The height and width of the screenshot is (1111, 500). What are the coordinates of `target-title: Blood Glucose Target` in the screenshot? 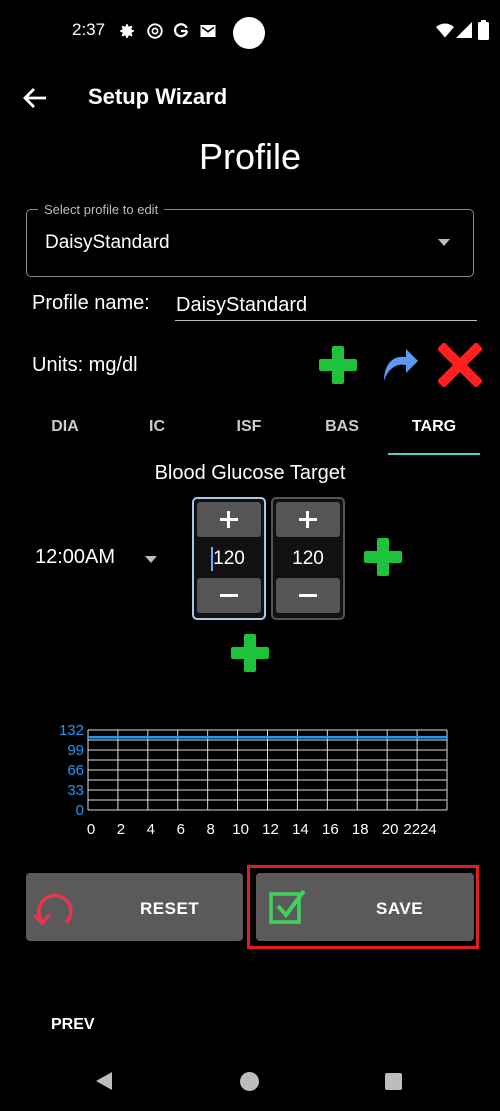 It's located at (250, 473).